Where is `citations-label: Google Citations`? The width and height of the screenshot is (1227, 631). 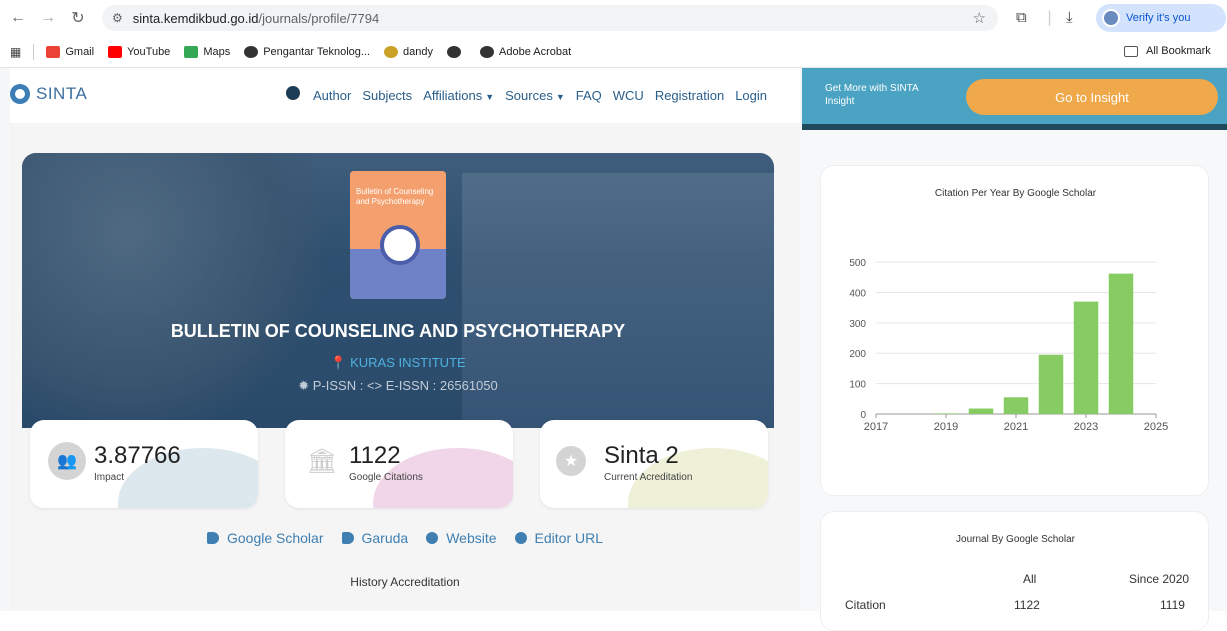
citations-label: Google Citations is located at coordinates (386, 477).